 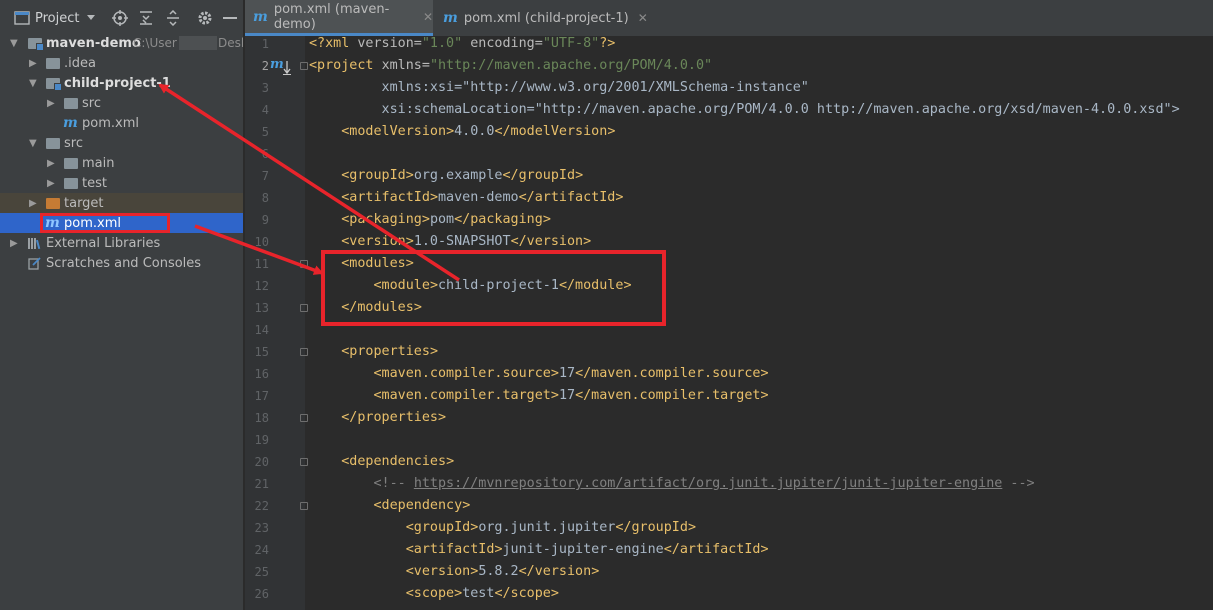 I want to click on arrow-to-child-project, so click(x=309, y=182).